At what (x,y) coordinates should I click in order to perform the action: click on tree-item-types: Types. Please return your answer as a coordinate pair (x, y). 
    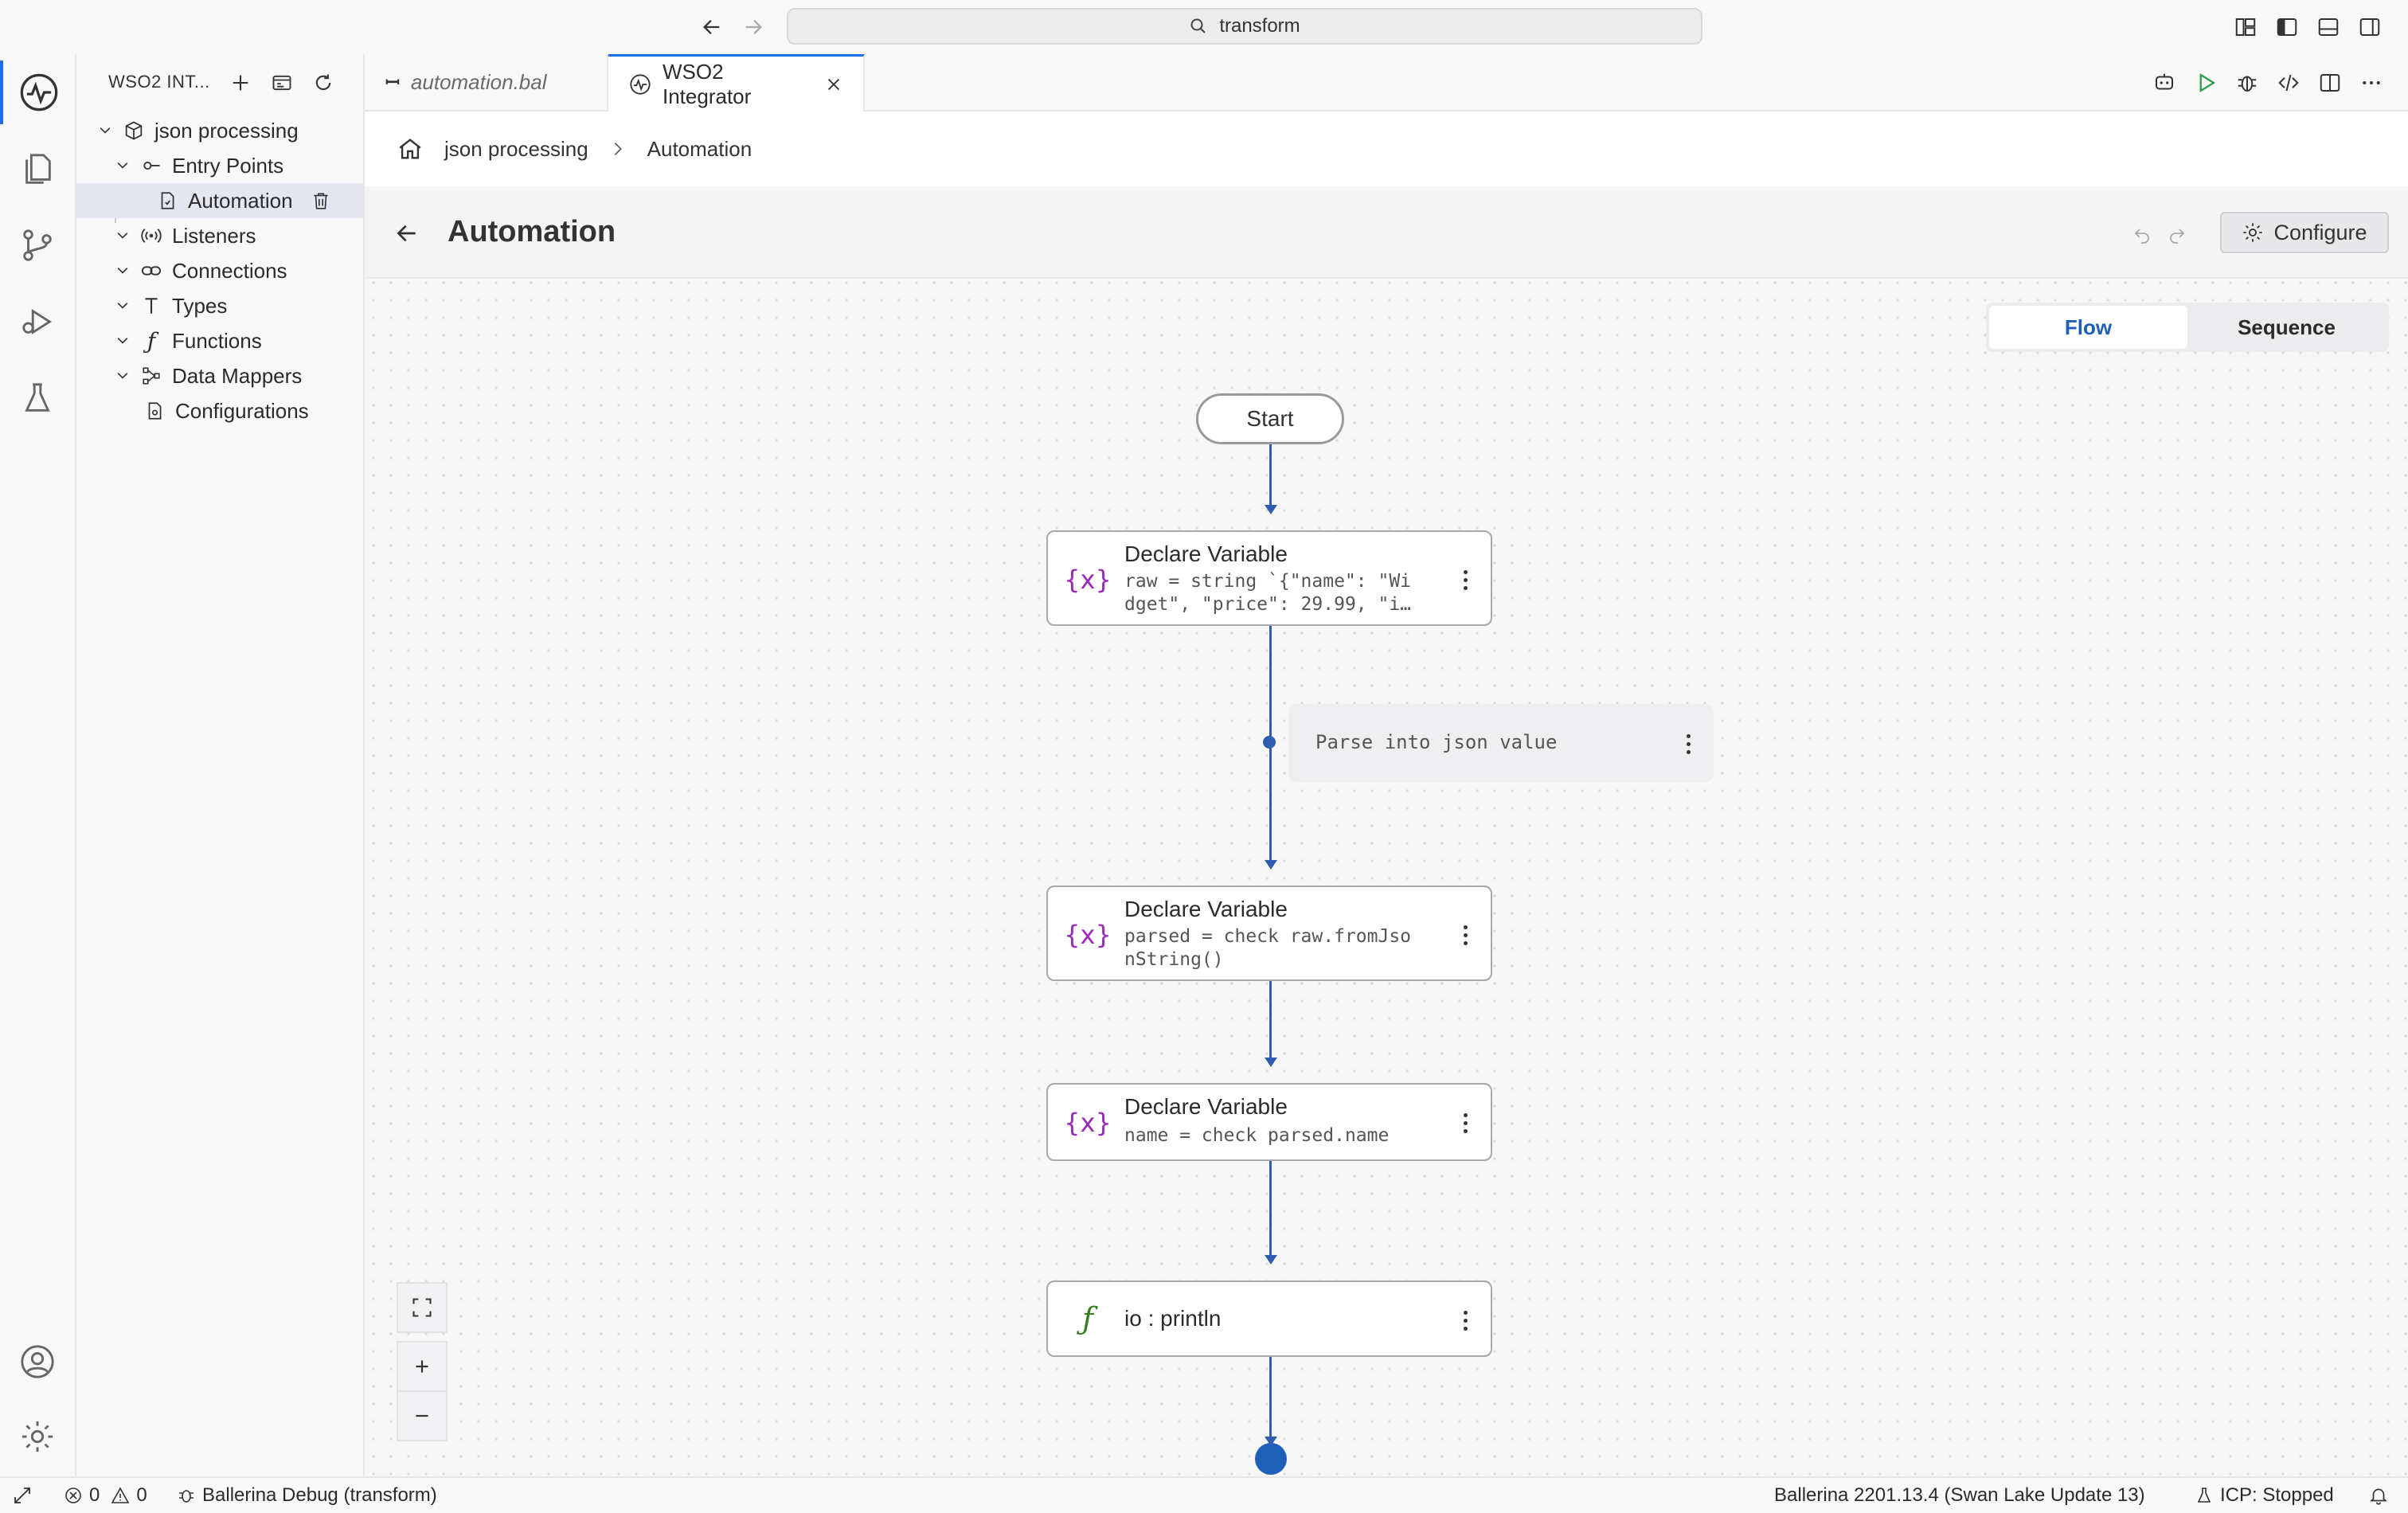
    Looking at the image, I should click on (219, 305).